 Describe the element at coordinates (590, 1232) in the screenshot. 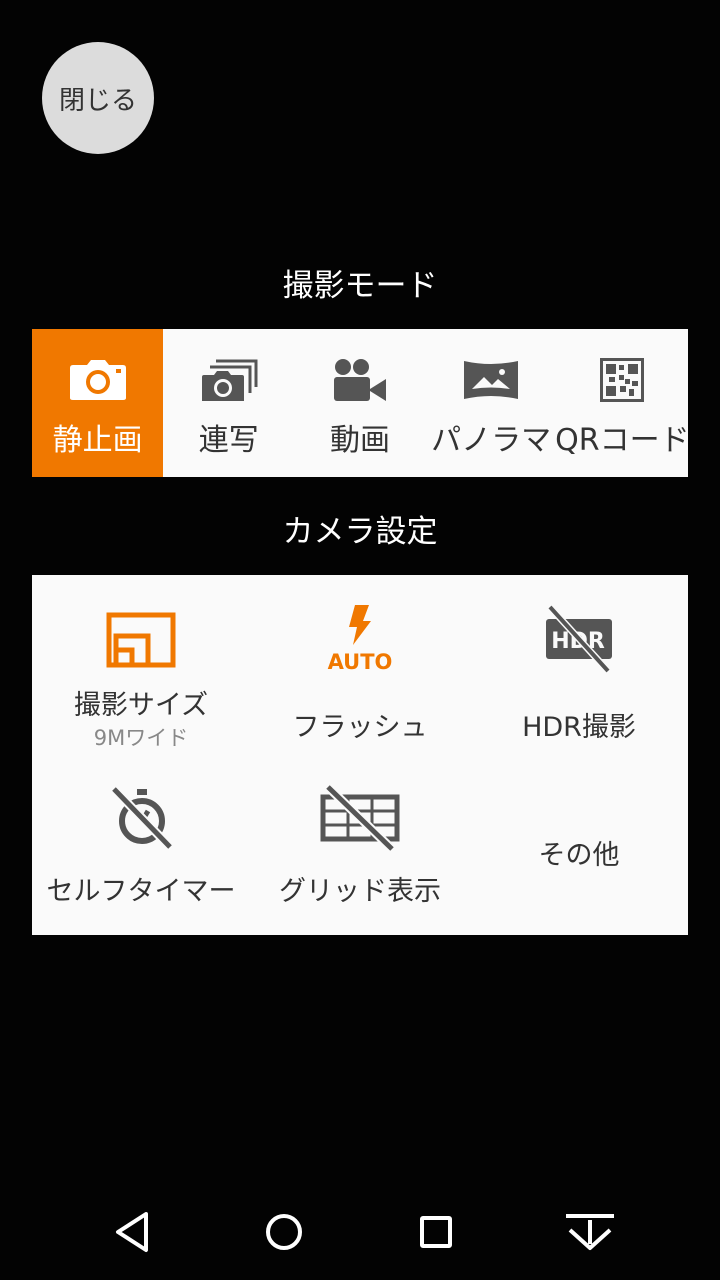

I see `hide-nav-icon` at that location.